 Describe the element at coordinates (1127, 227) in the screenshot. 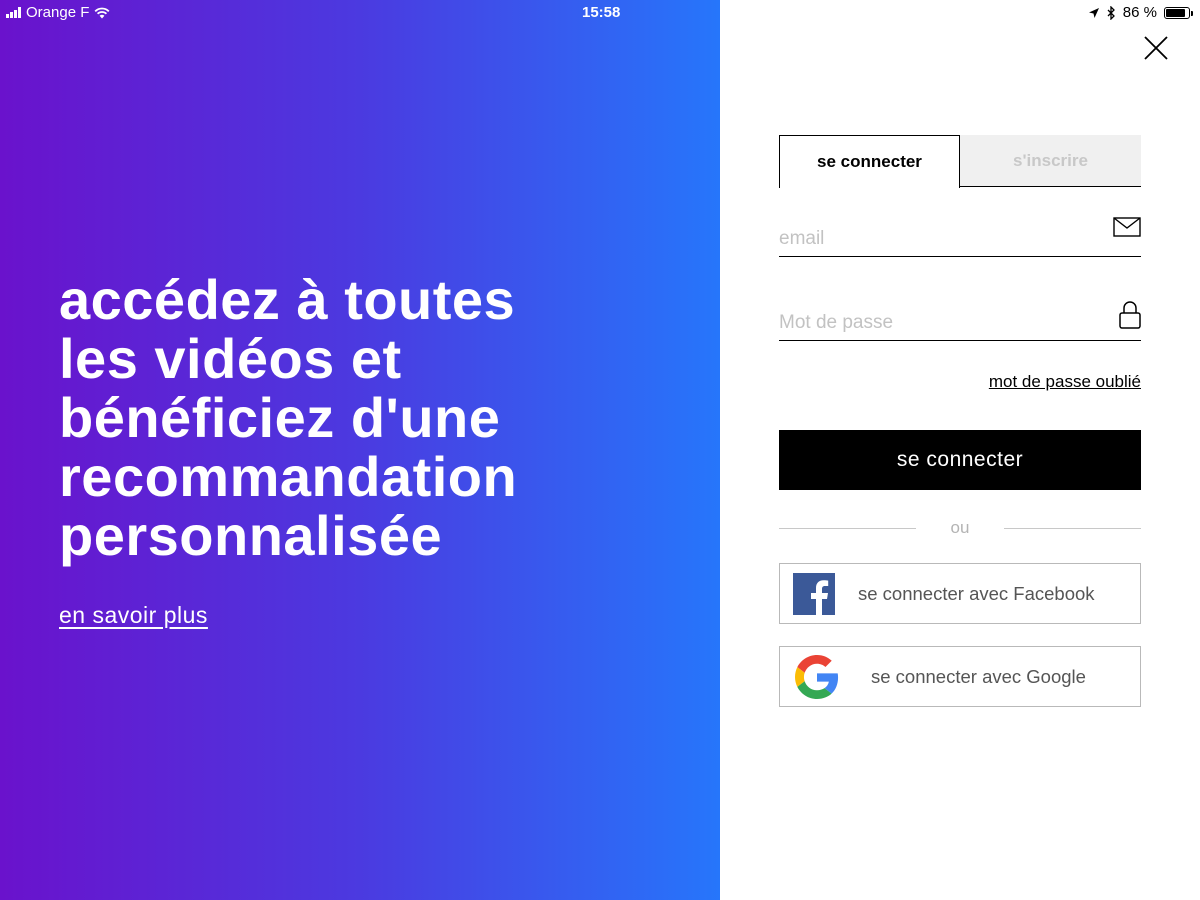

I see `envelope-icon` at that location.